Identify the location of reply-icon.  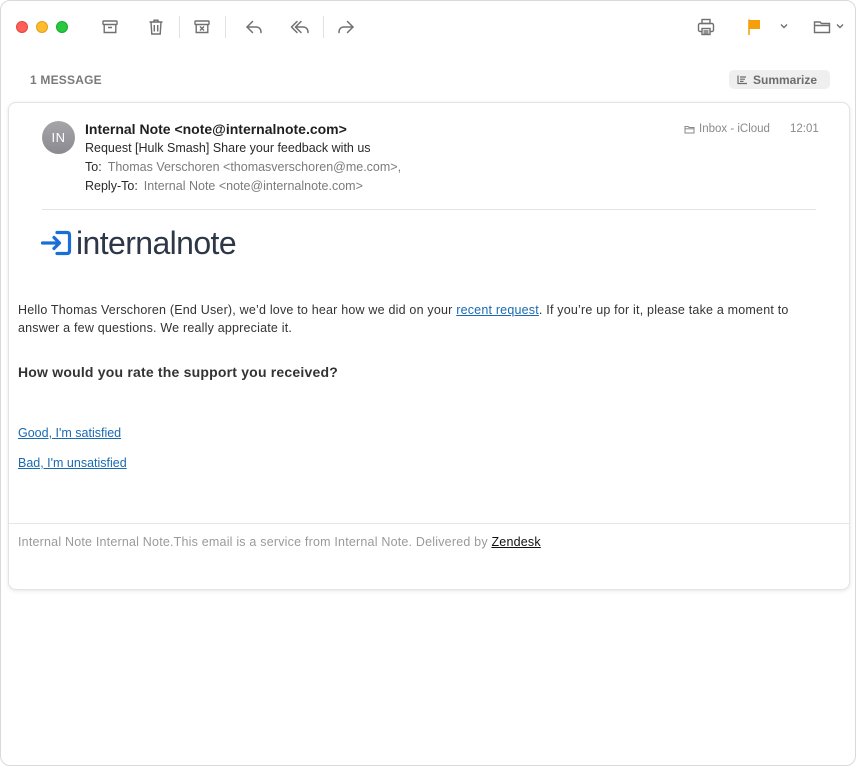
(254, 27).